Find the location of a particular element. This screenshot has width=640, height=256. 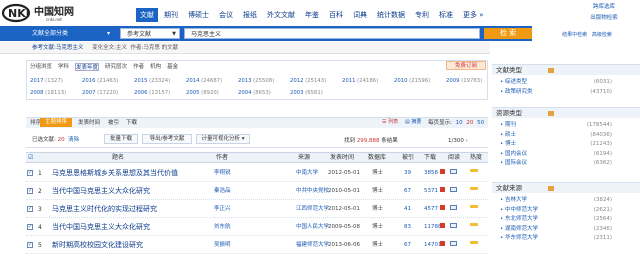

source-link: 中共中央党校 is located at coordinates (312, 191).